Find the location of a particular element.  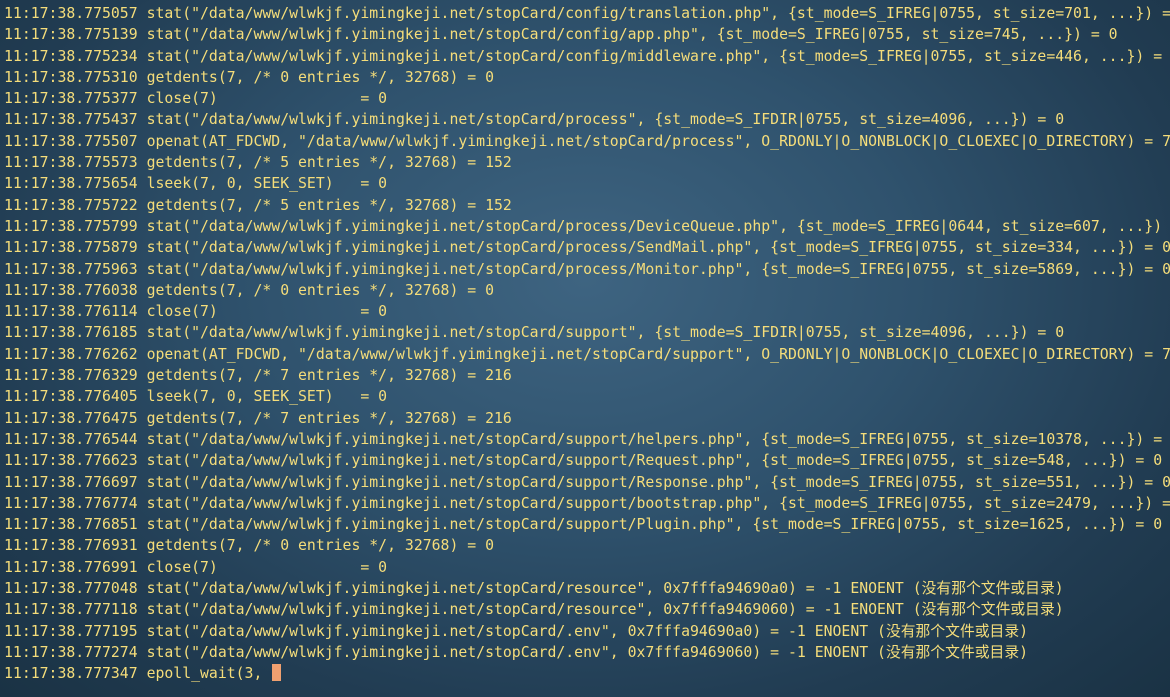

timestamp: 11:17:38.775654 is located at coordinates (71, 184).